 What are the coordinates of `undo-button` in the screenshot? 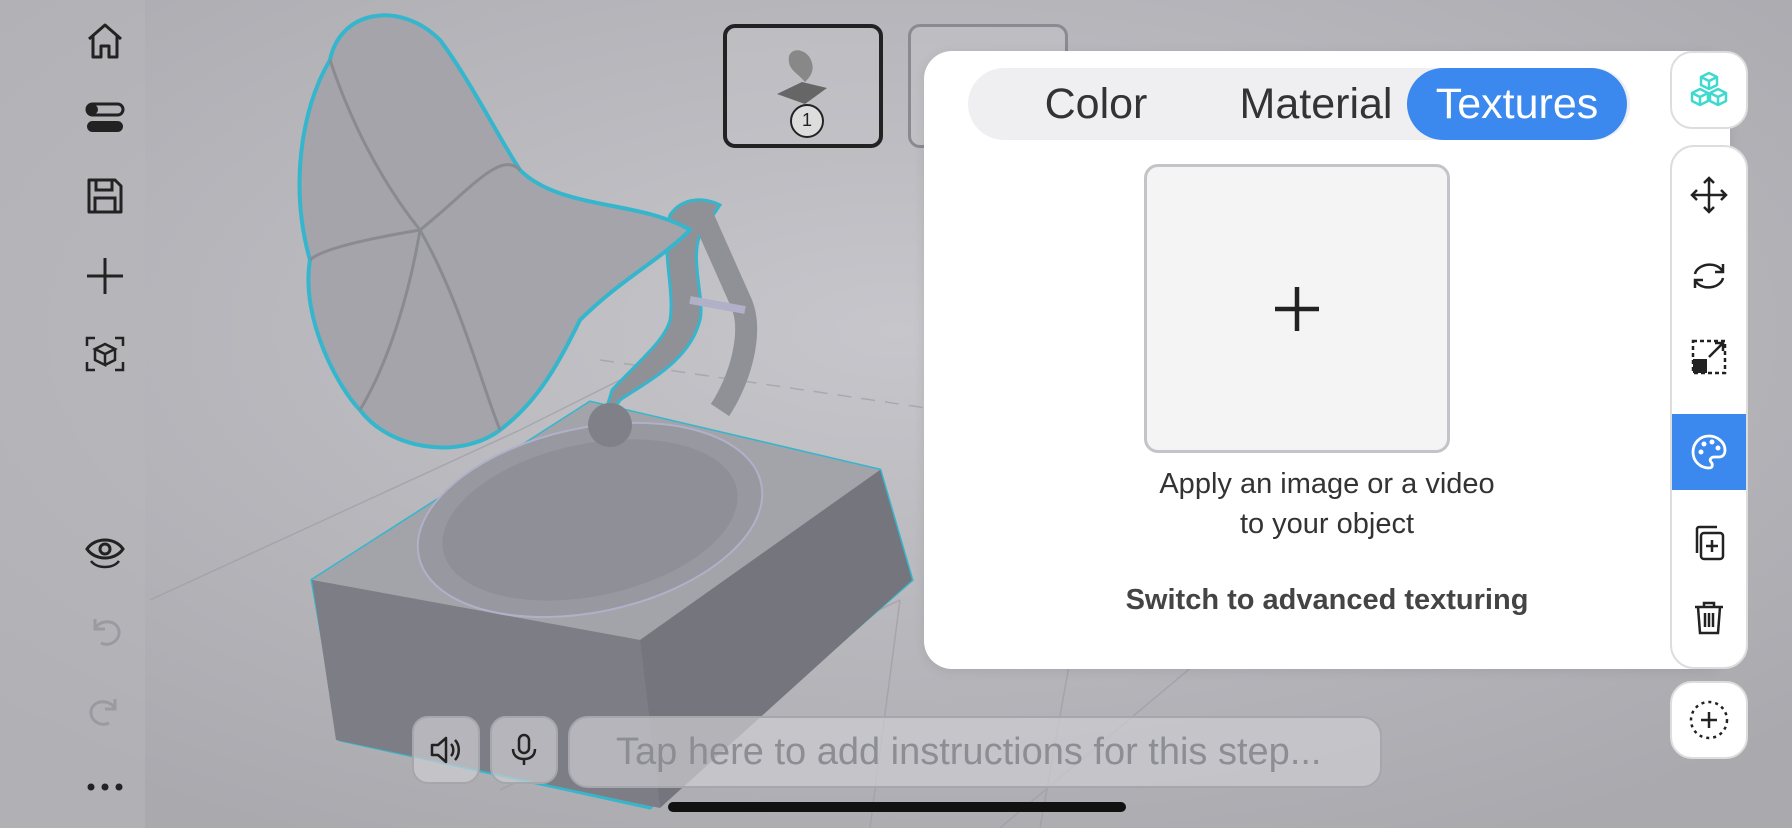 It's located at (105, 631).